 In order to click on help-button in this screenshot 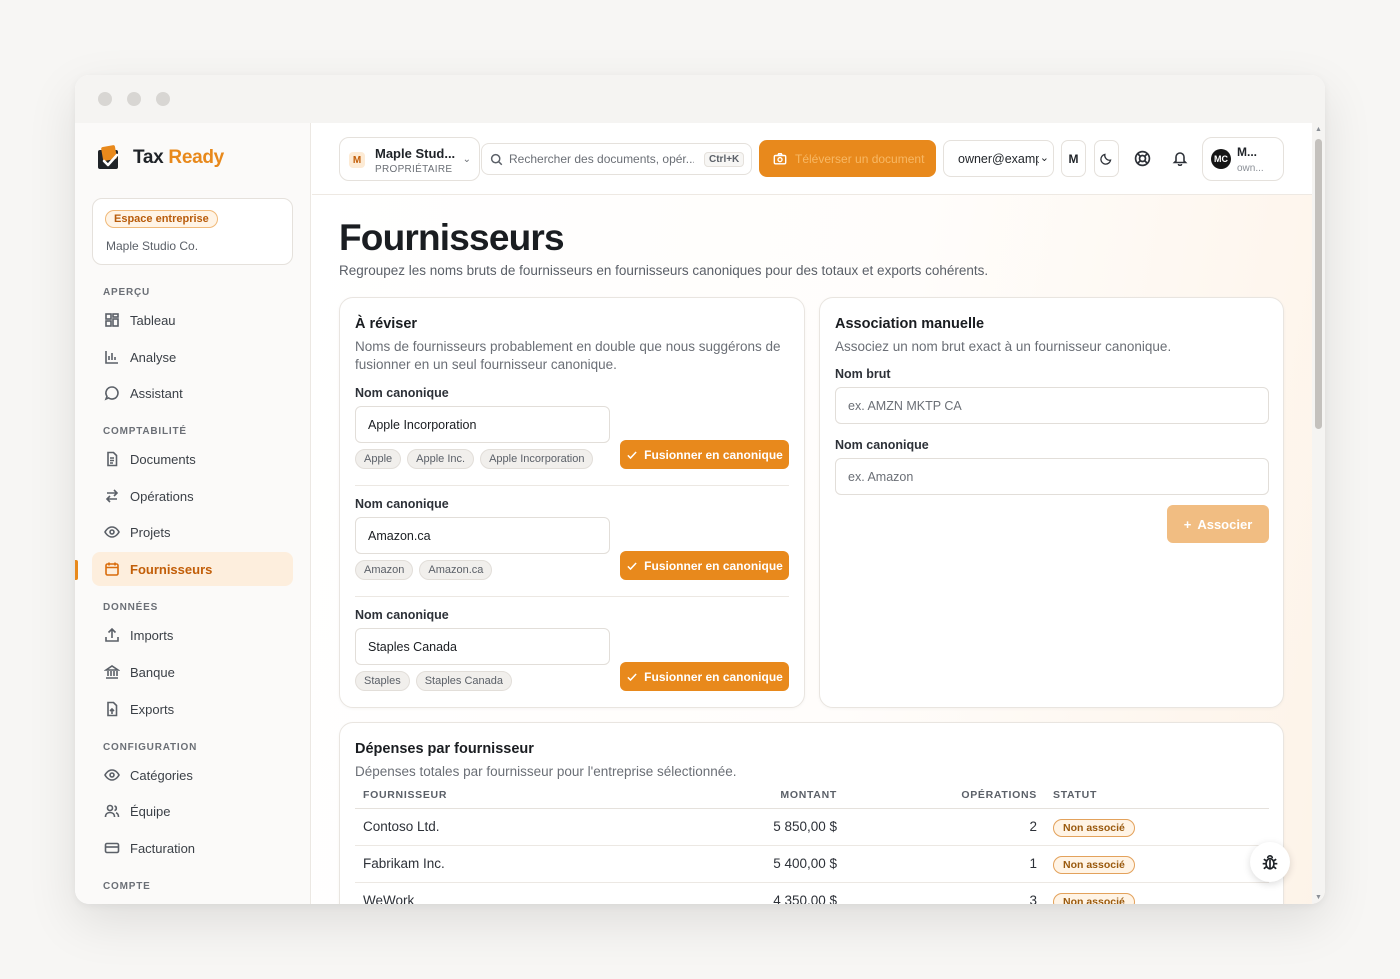, I will do `click(1142, 158)`.